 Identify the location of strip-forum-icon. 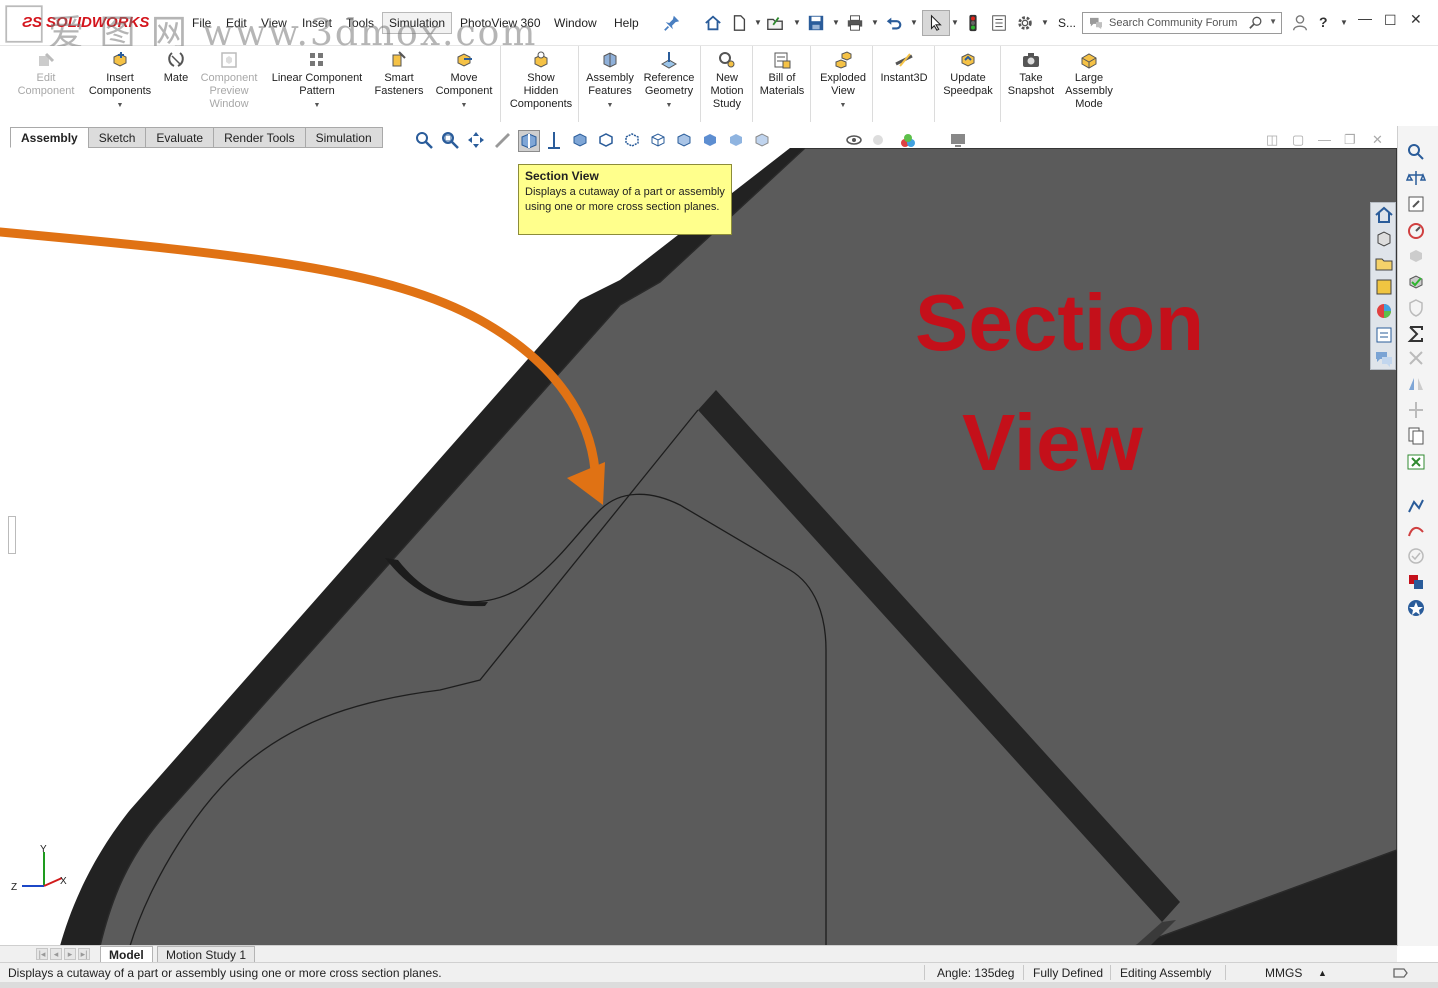
(1384, 359).